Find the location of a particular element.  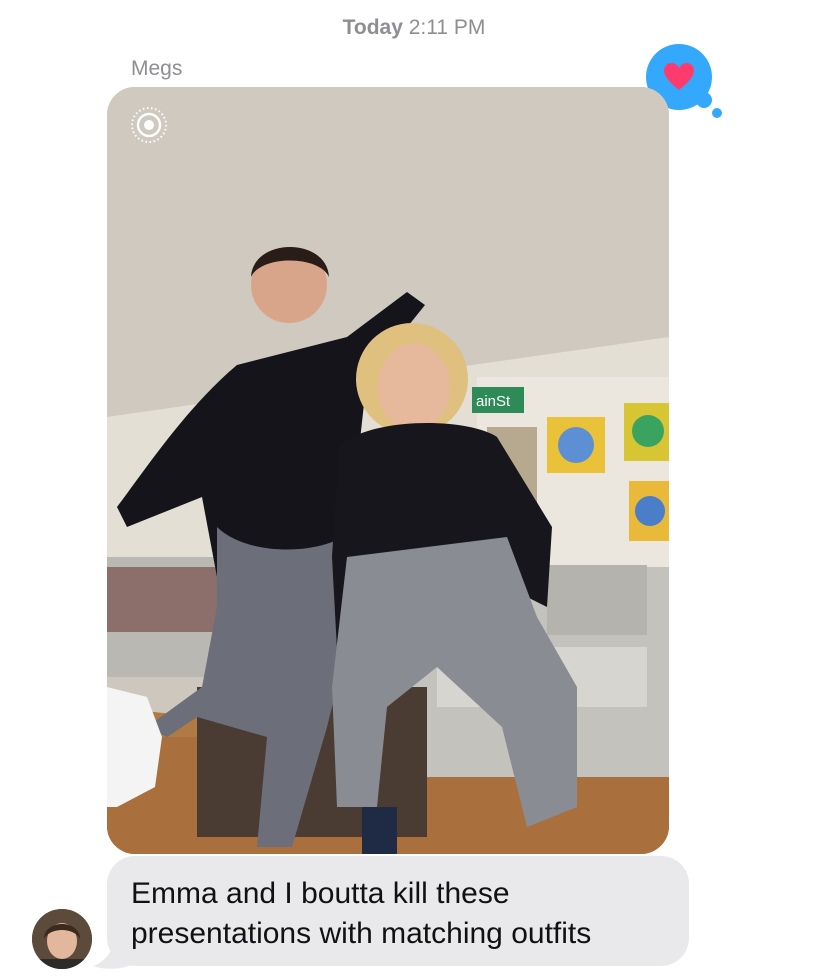

message-line-2: presentations with matching outfits is located at coordinates (361, 933).